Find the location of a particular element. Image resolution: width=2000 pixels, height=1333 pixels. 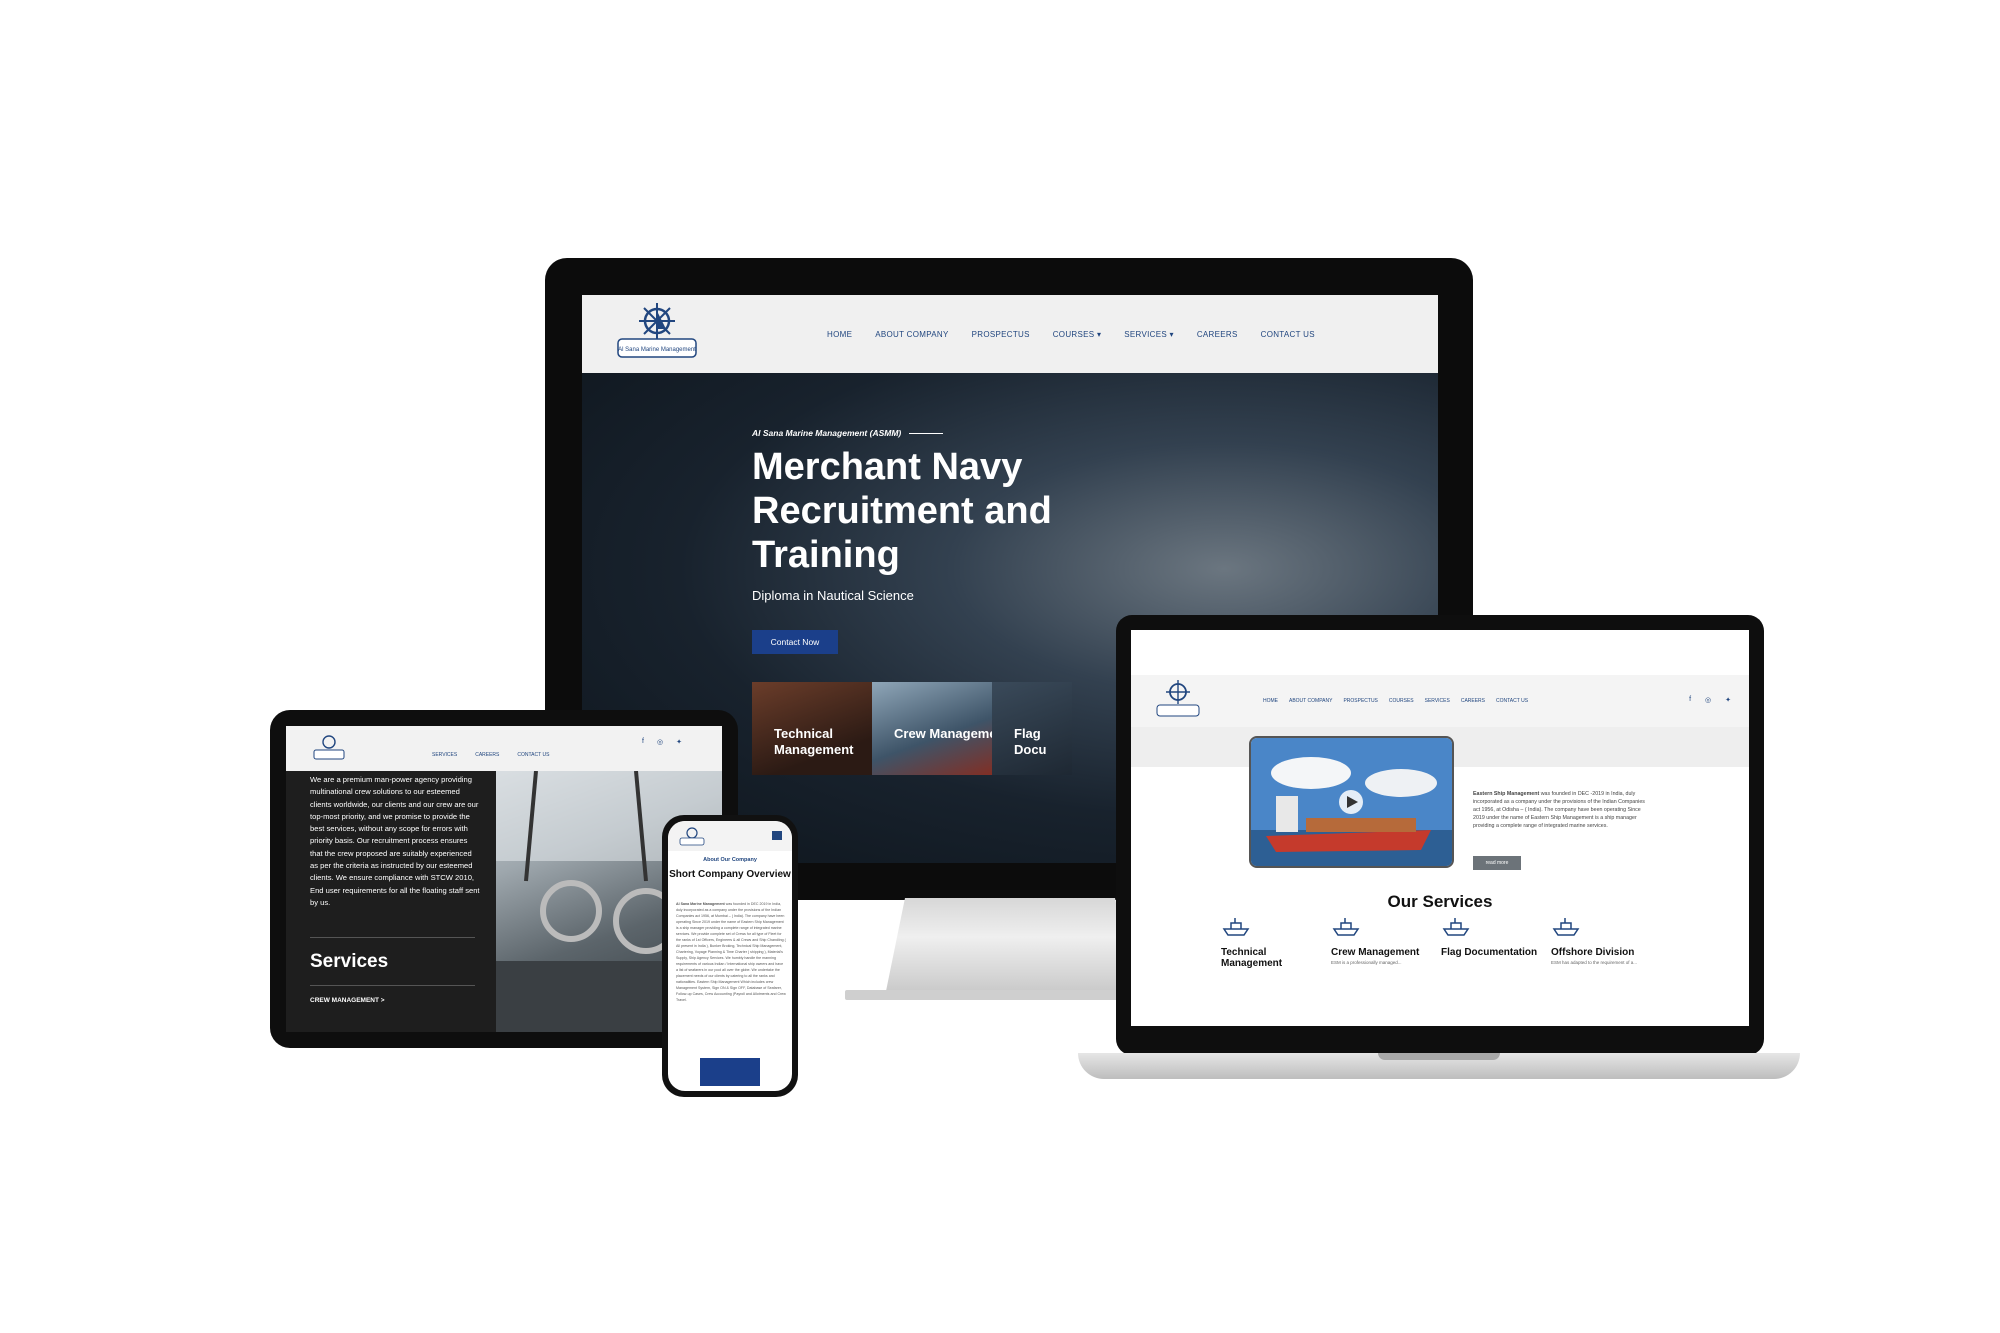

service-title: Crew Management is located at coordinates (1375, 952).